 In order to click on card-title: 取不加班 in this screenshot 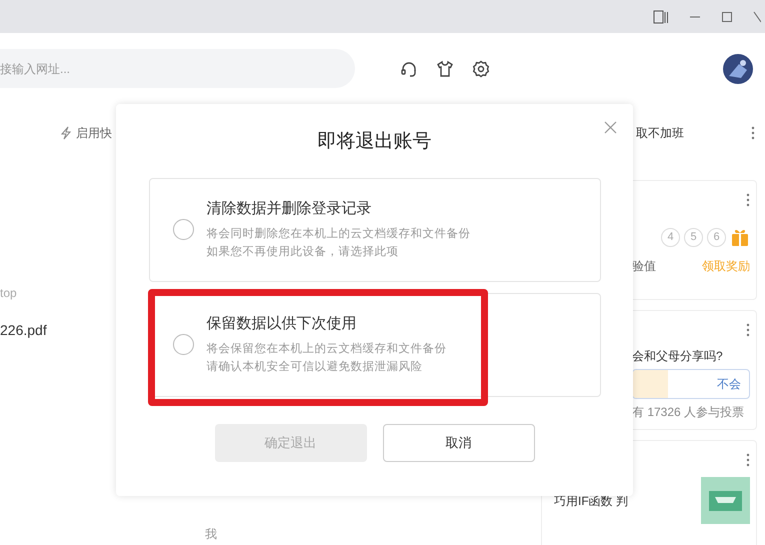, I will do `click(660, 133)`.